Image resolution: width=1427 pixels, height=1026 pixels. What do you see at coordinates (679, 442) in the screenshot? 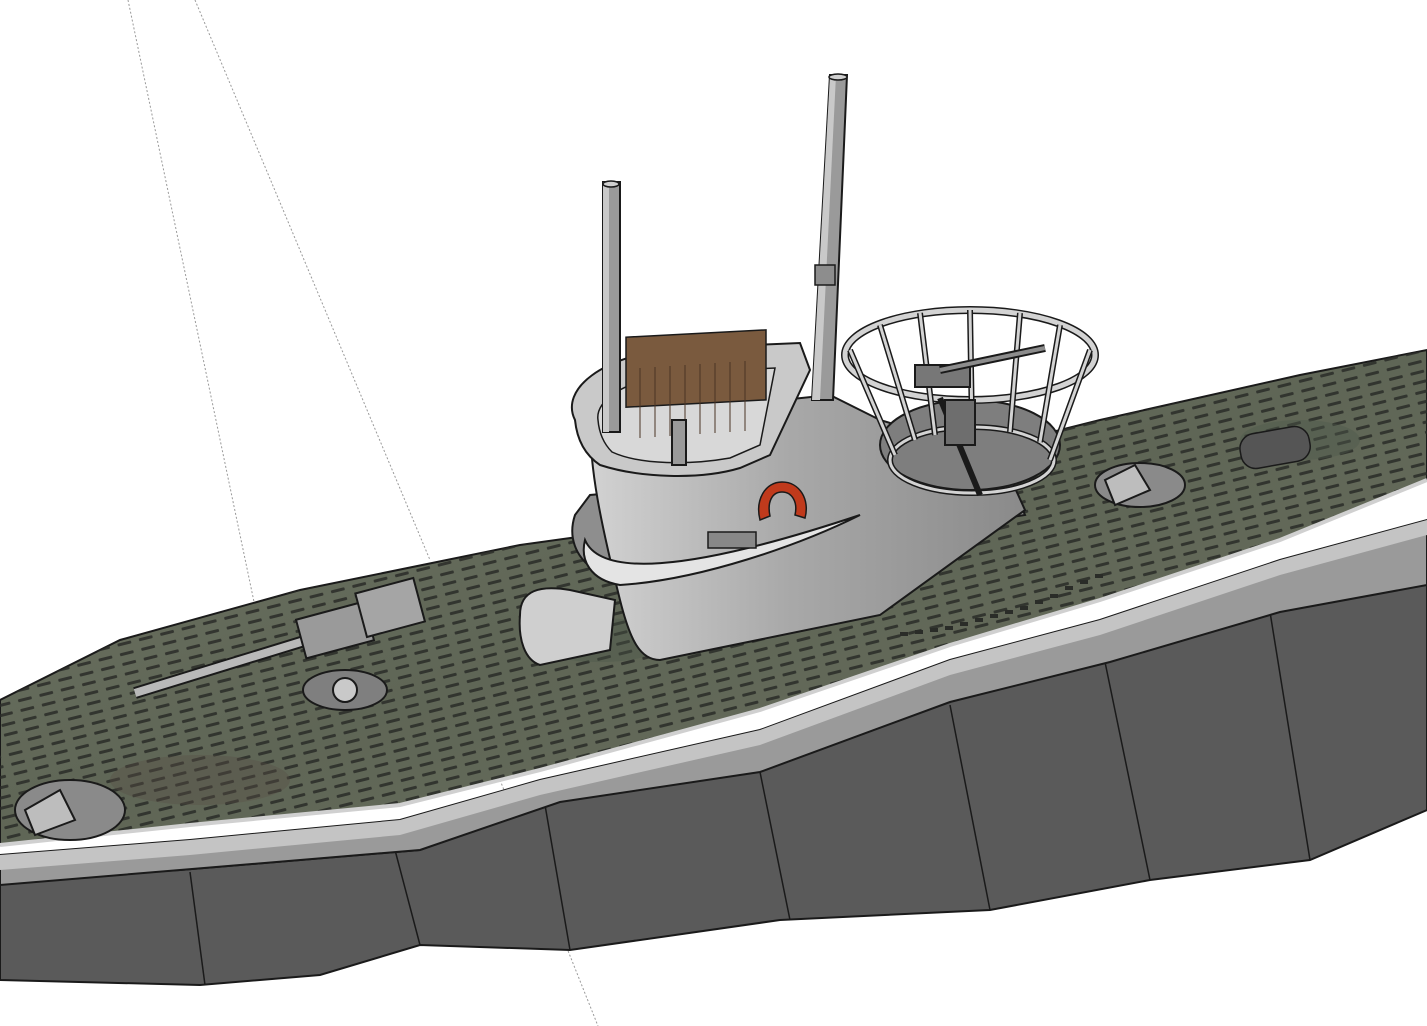
I see `antenna-mast` at bounding box center [679, 442].